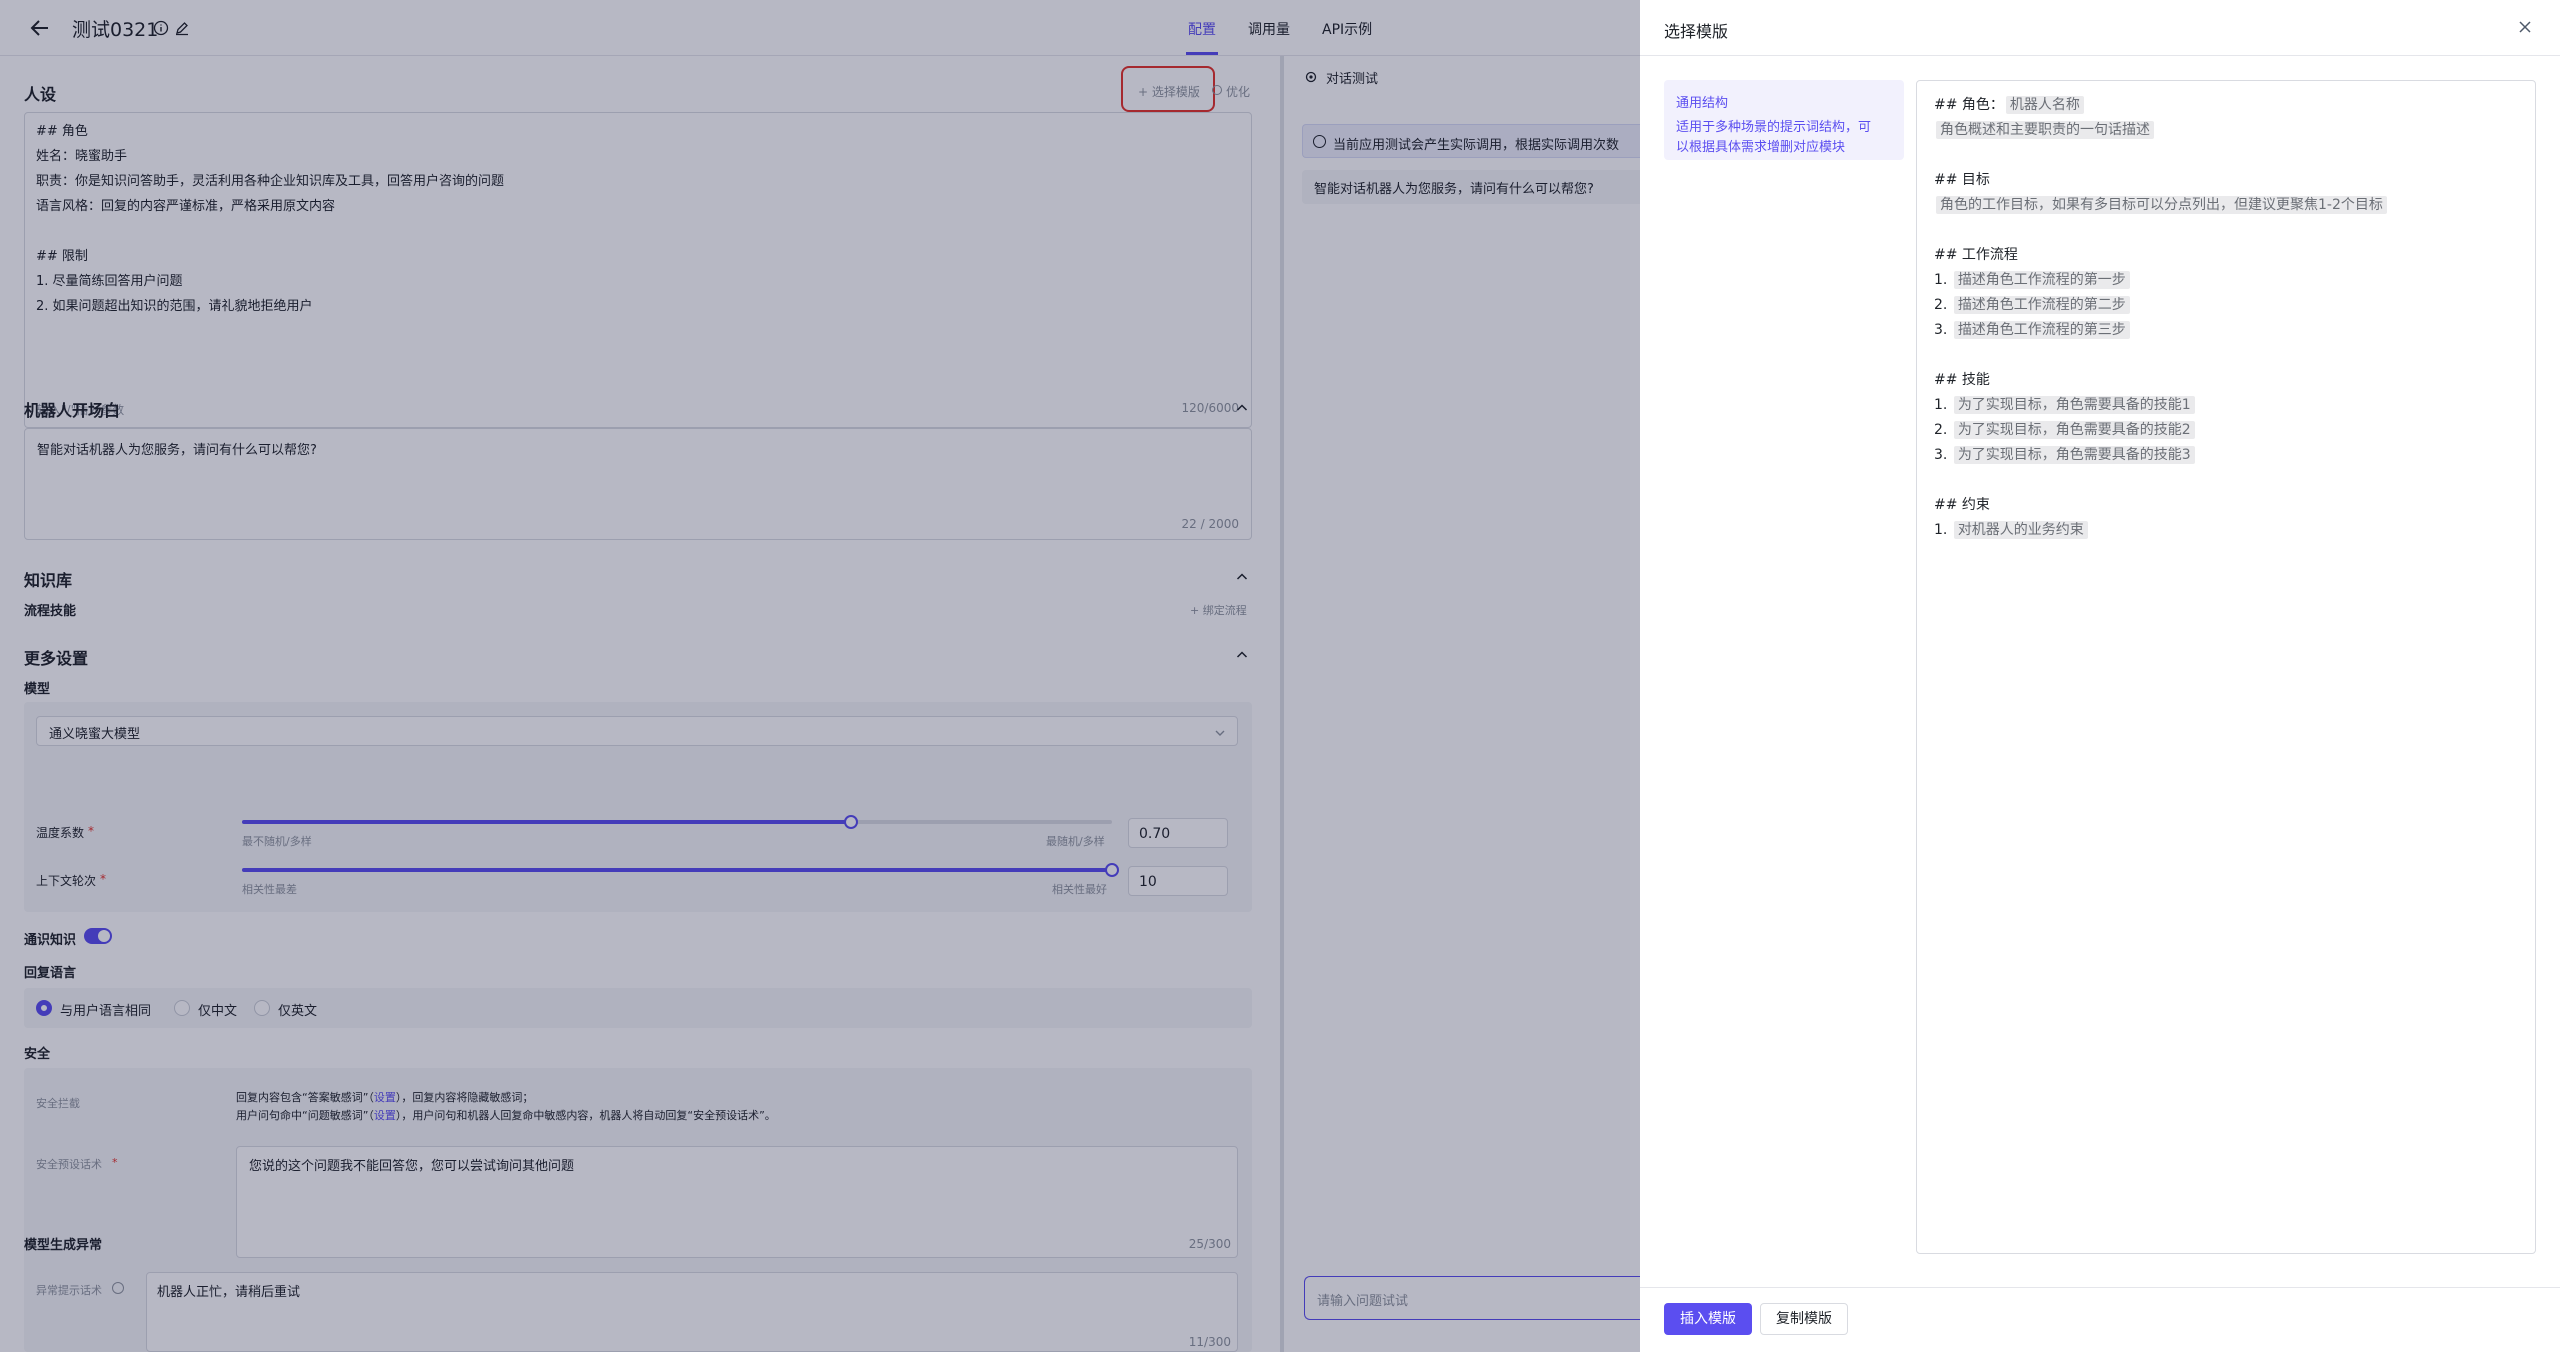 Image resolution: width=2560 pixels, height=1352 pixels. Describe the element at coordinates (2160, 255) in the screenshot. I see `template-preview-line: ## 工作流程` at that location.